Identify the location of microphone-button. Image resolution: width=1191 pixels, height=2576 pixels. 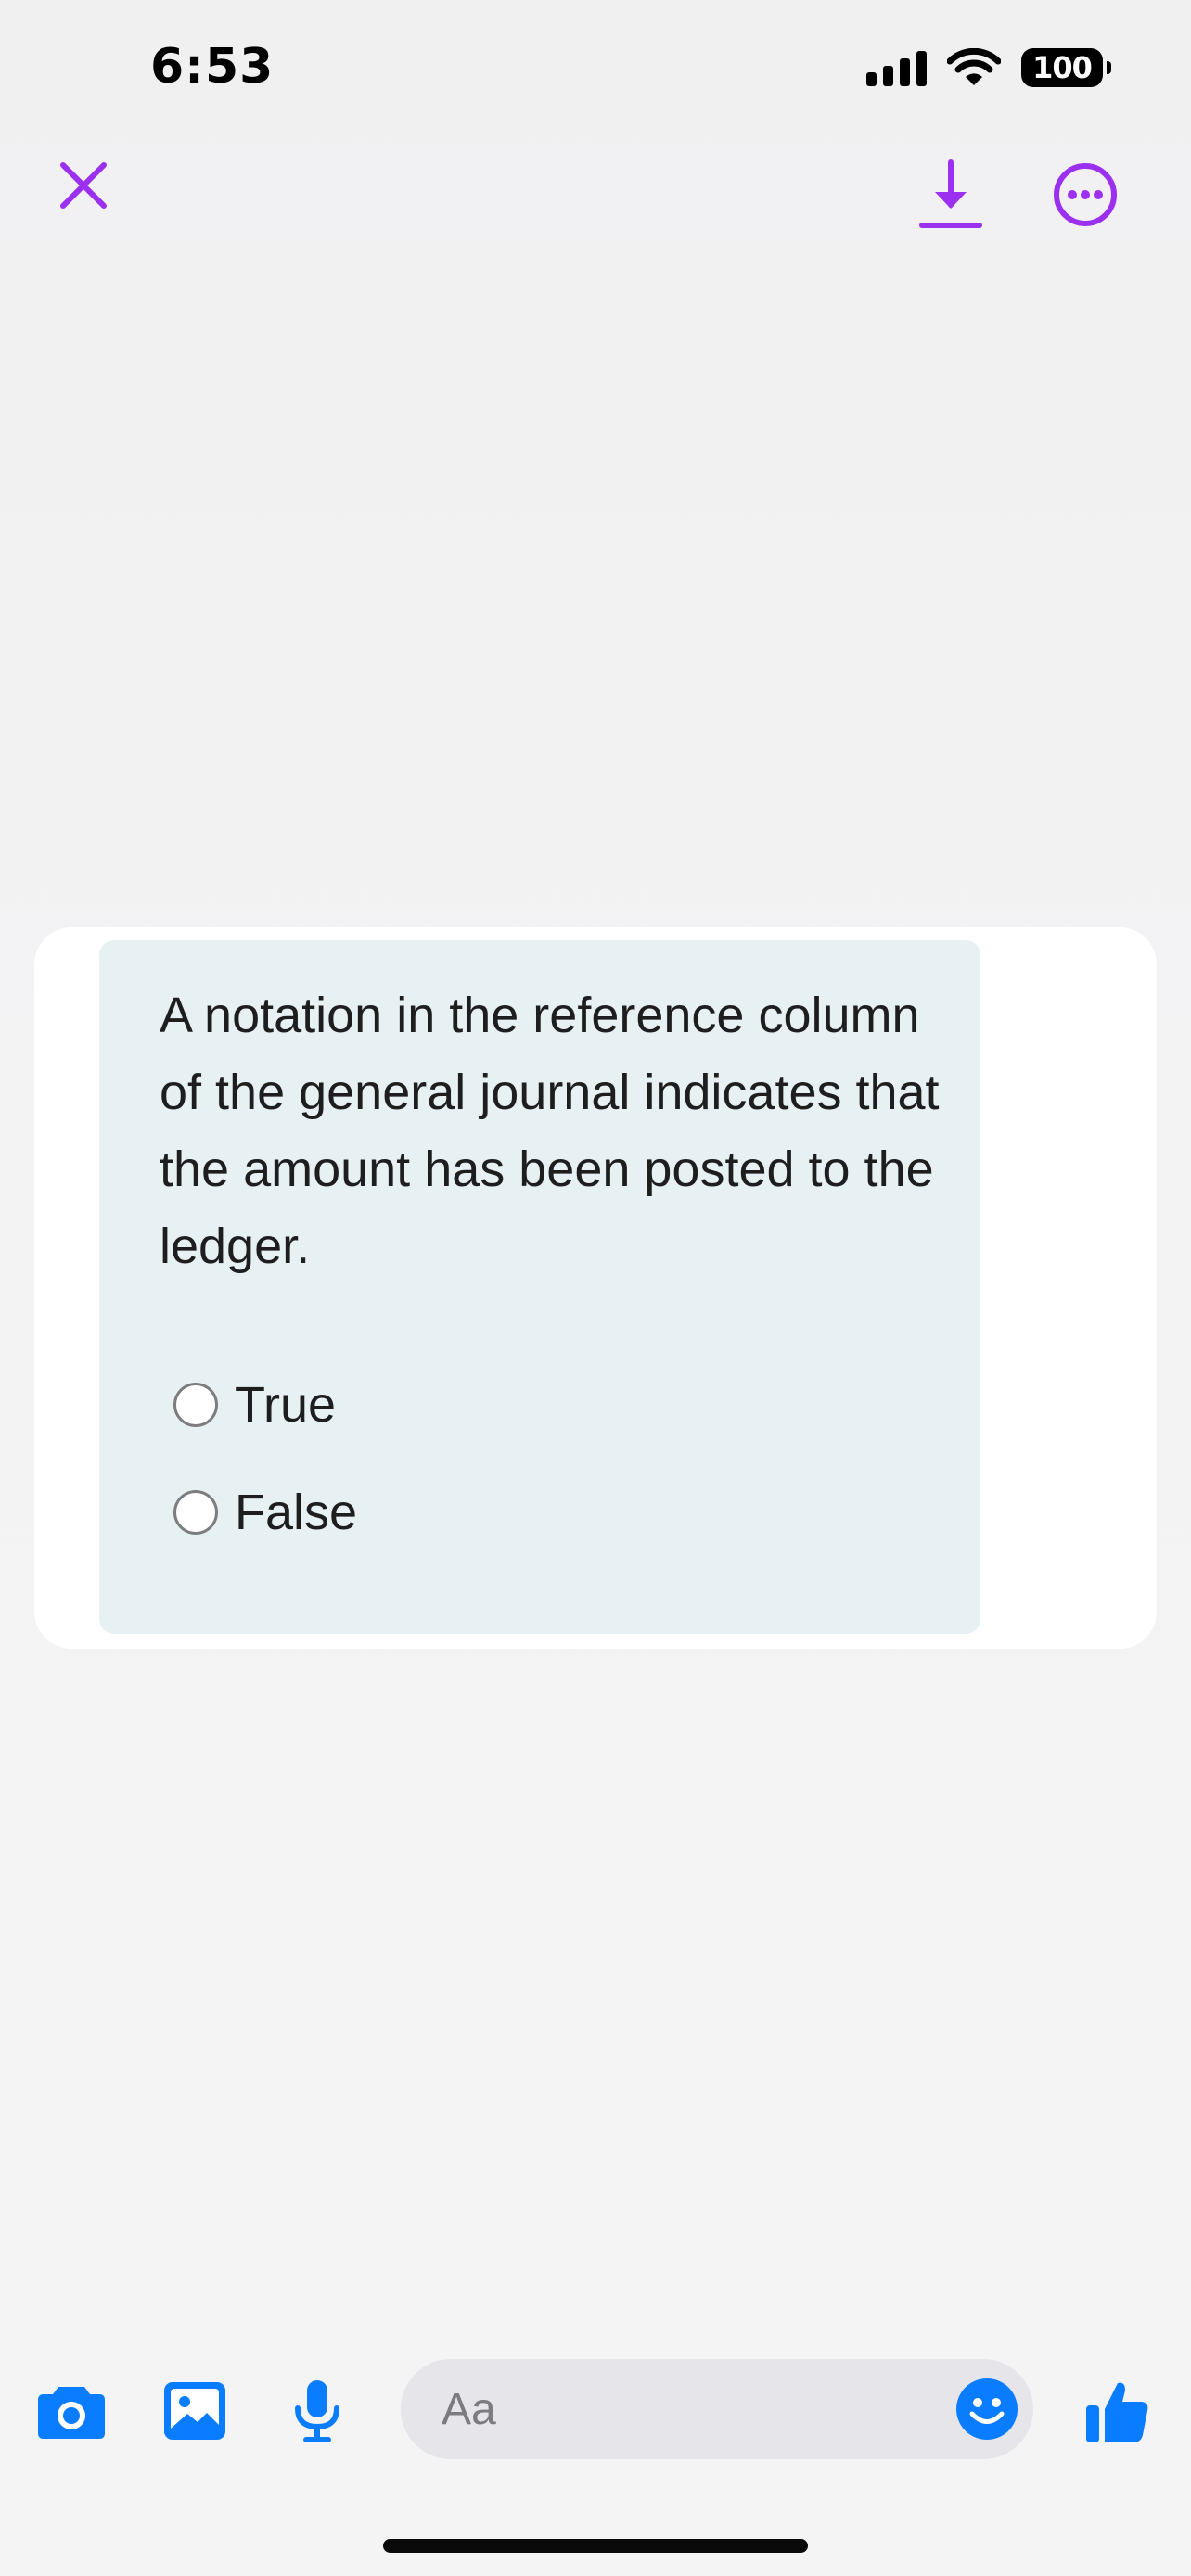
(317, 2411).